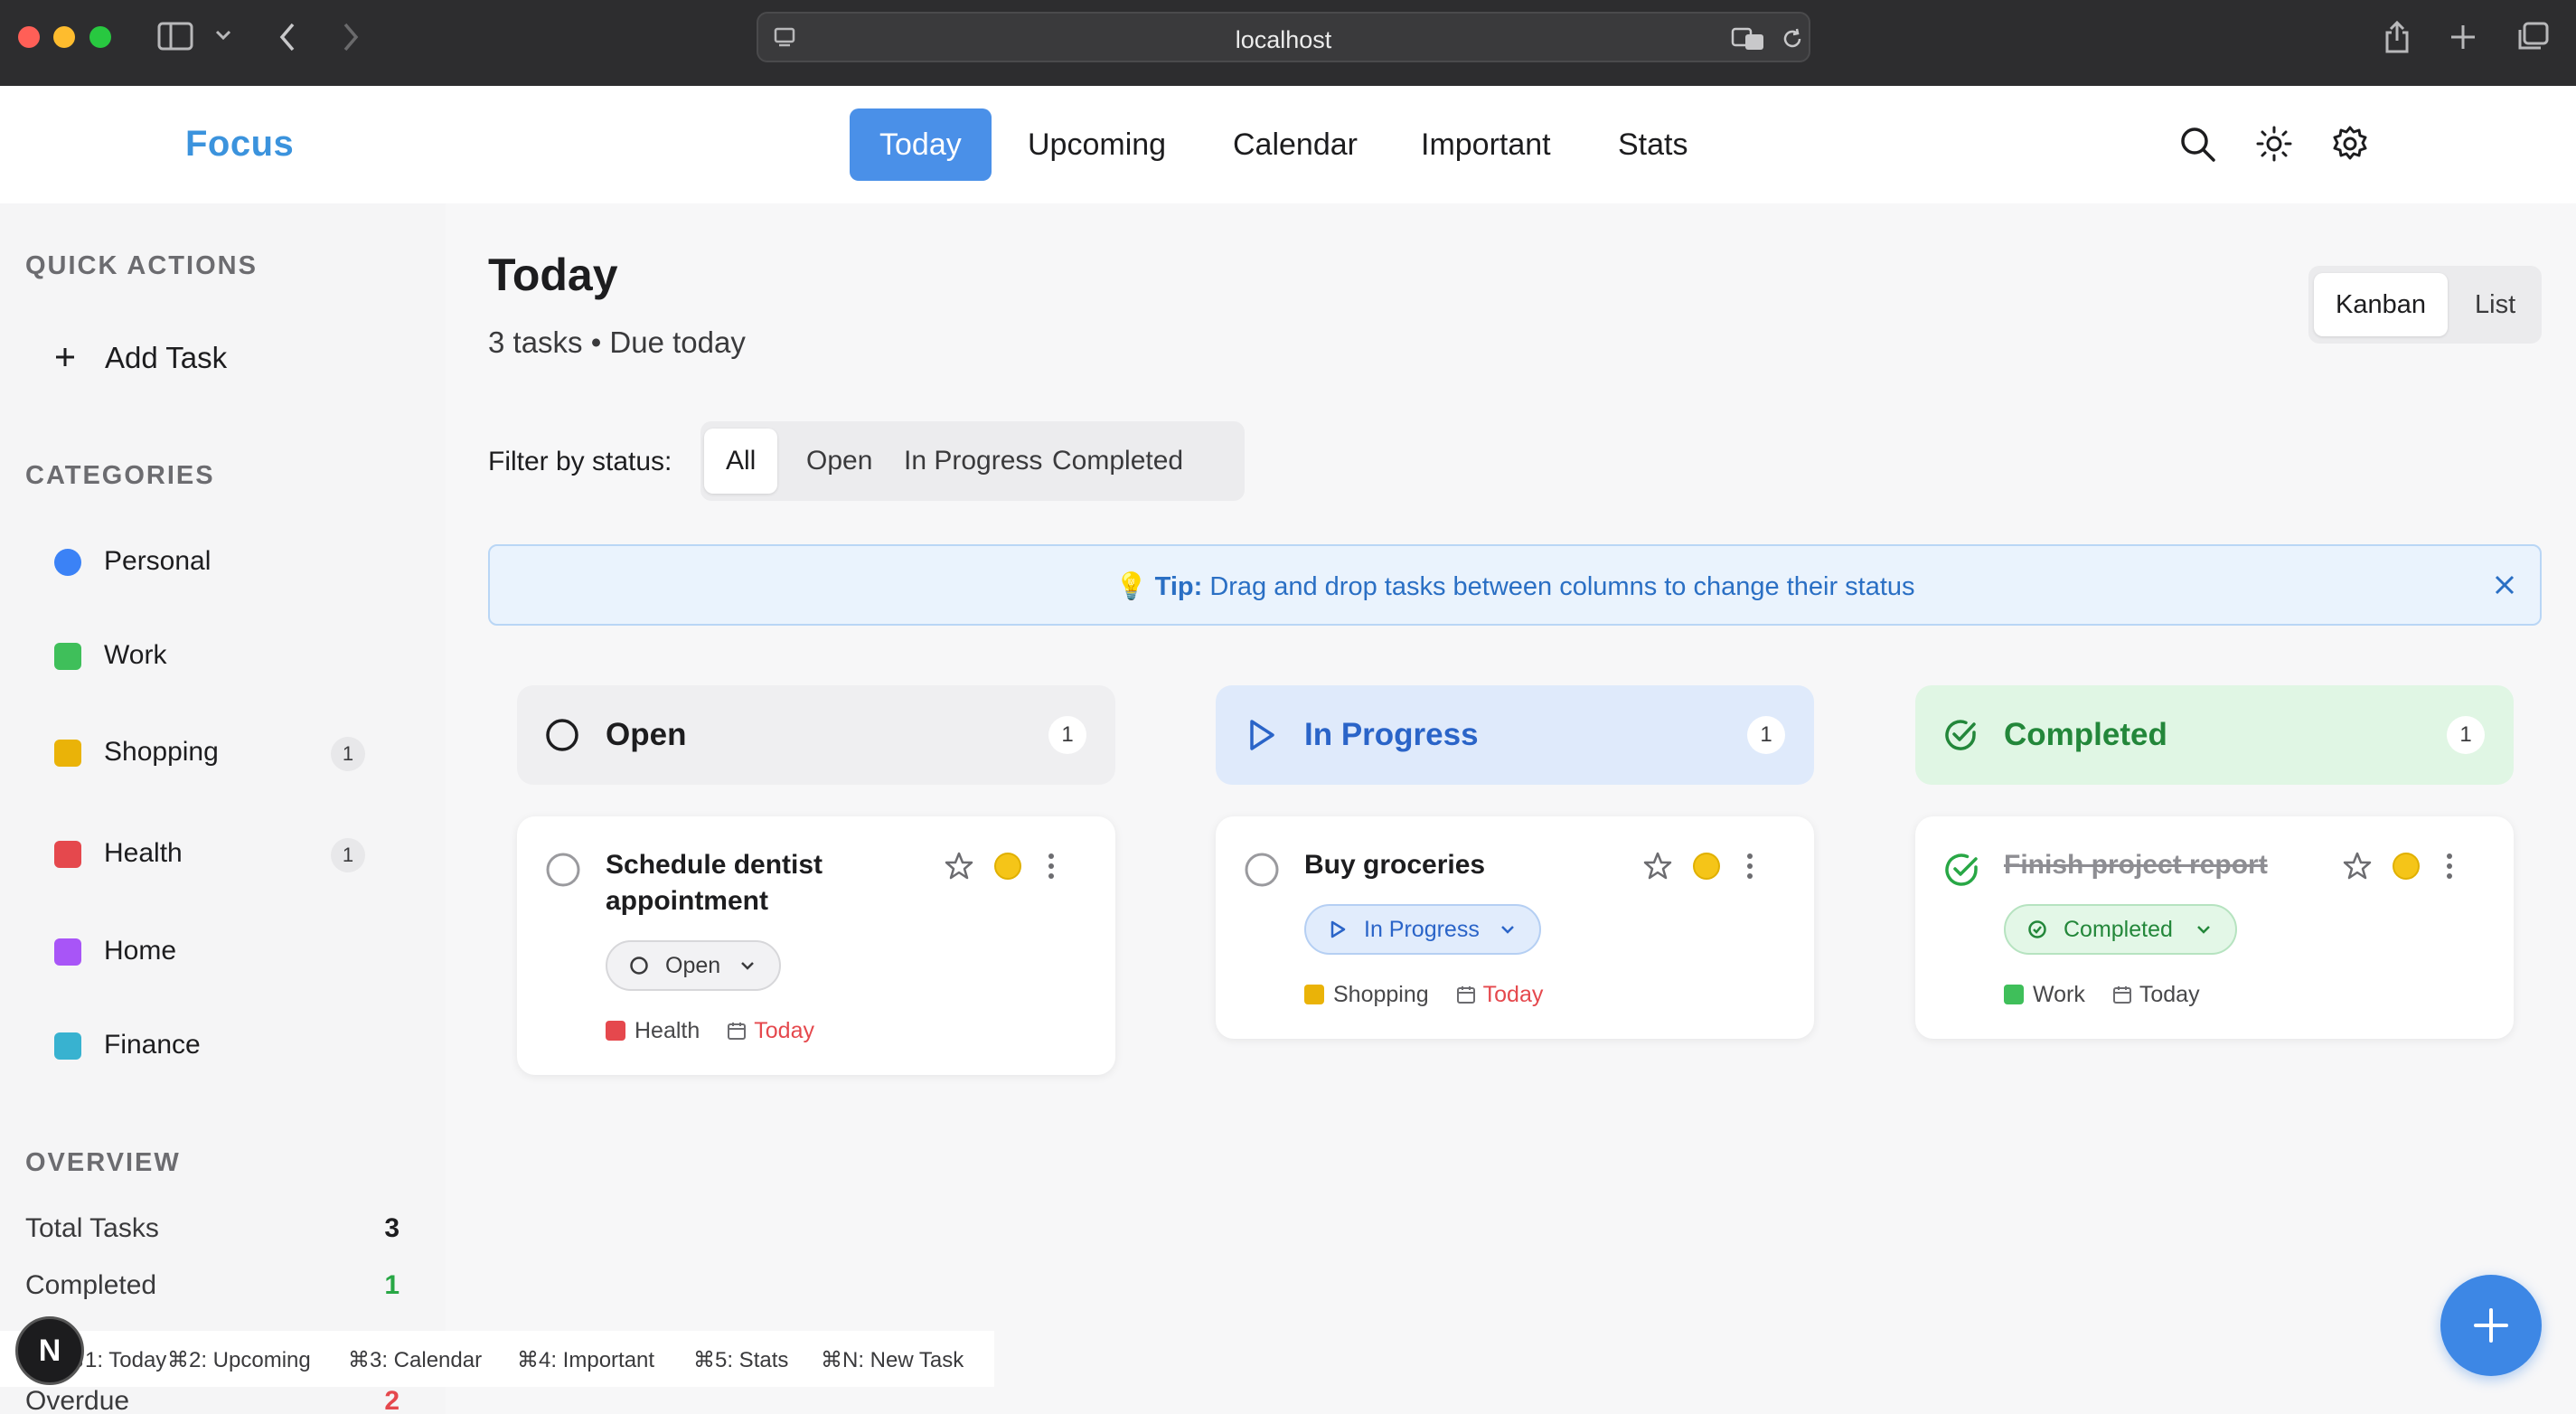 Image resolution: width=2576 pixels, height=1414 pixels. What do you see at coordinates (2274, 144) in the screenshot?
I see `theme-toggle-icon` at bounding box center [2274, 144].